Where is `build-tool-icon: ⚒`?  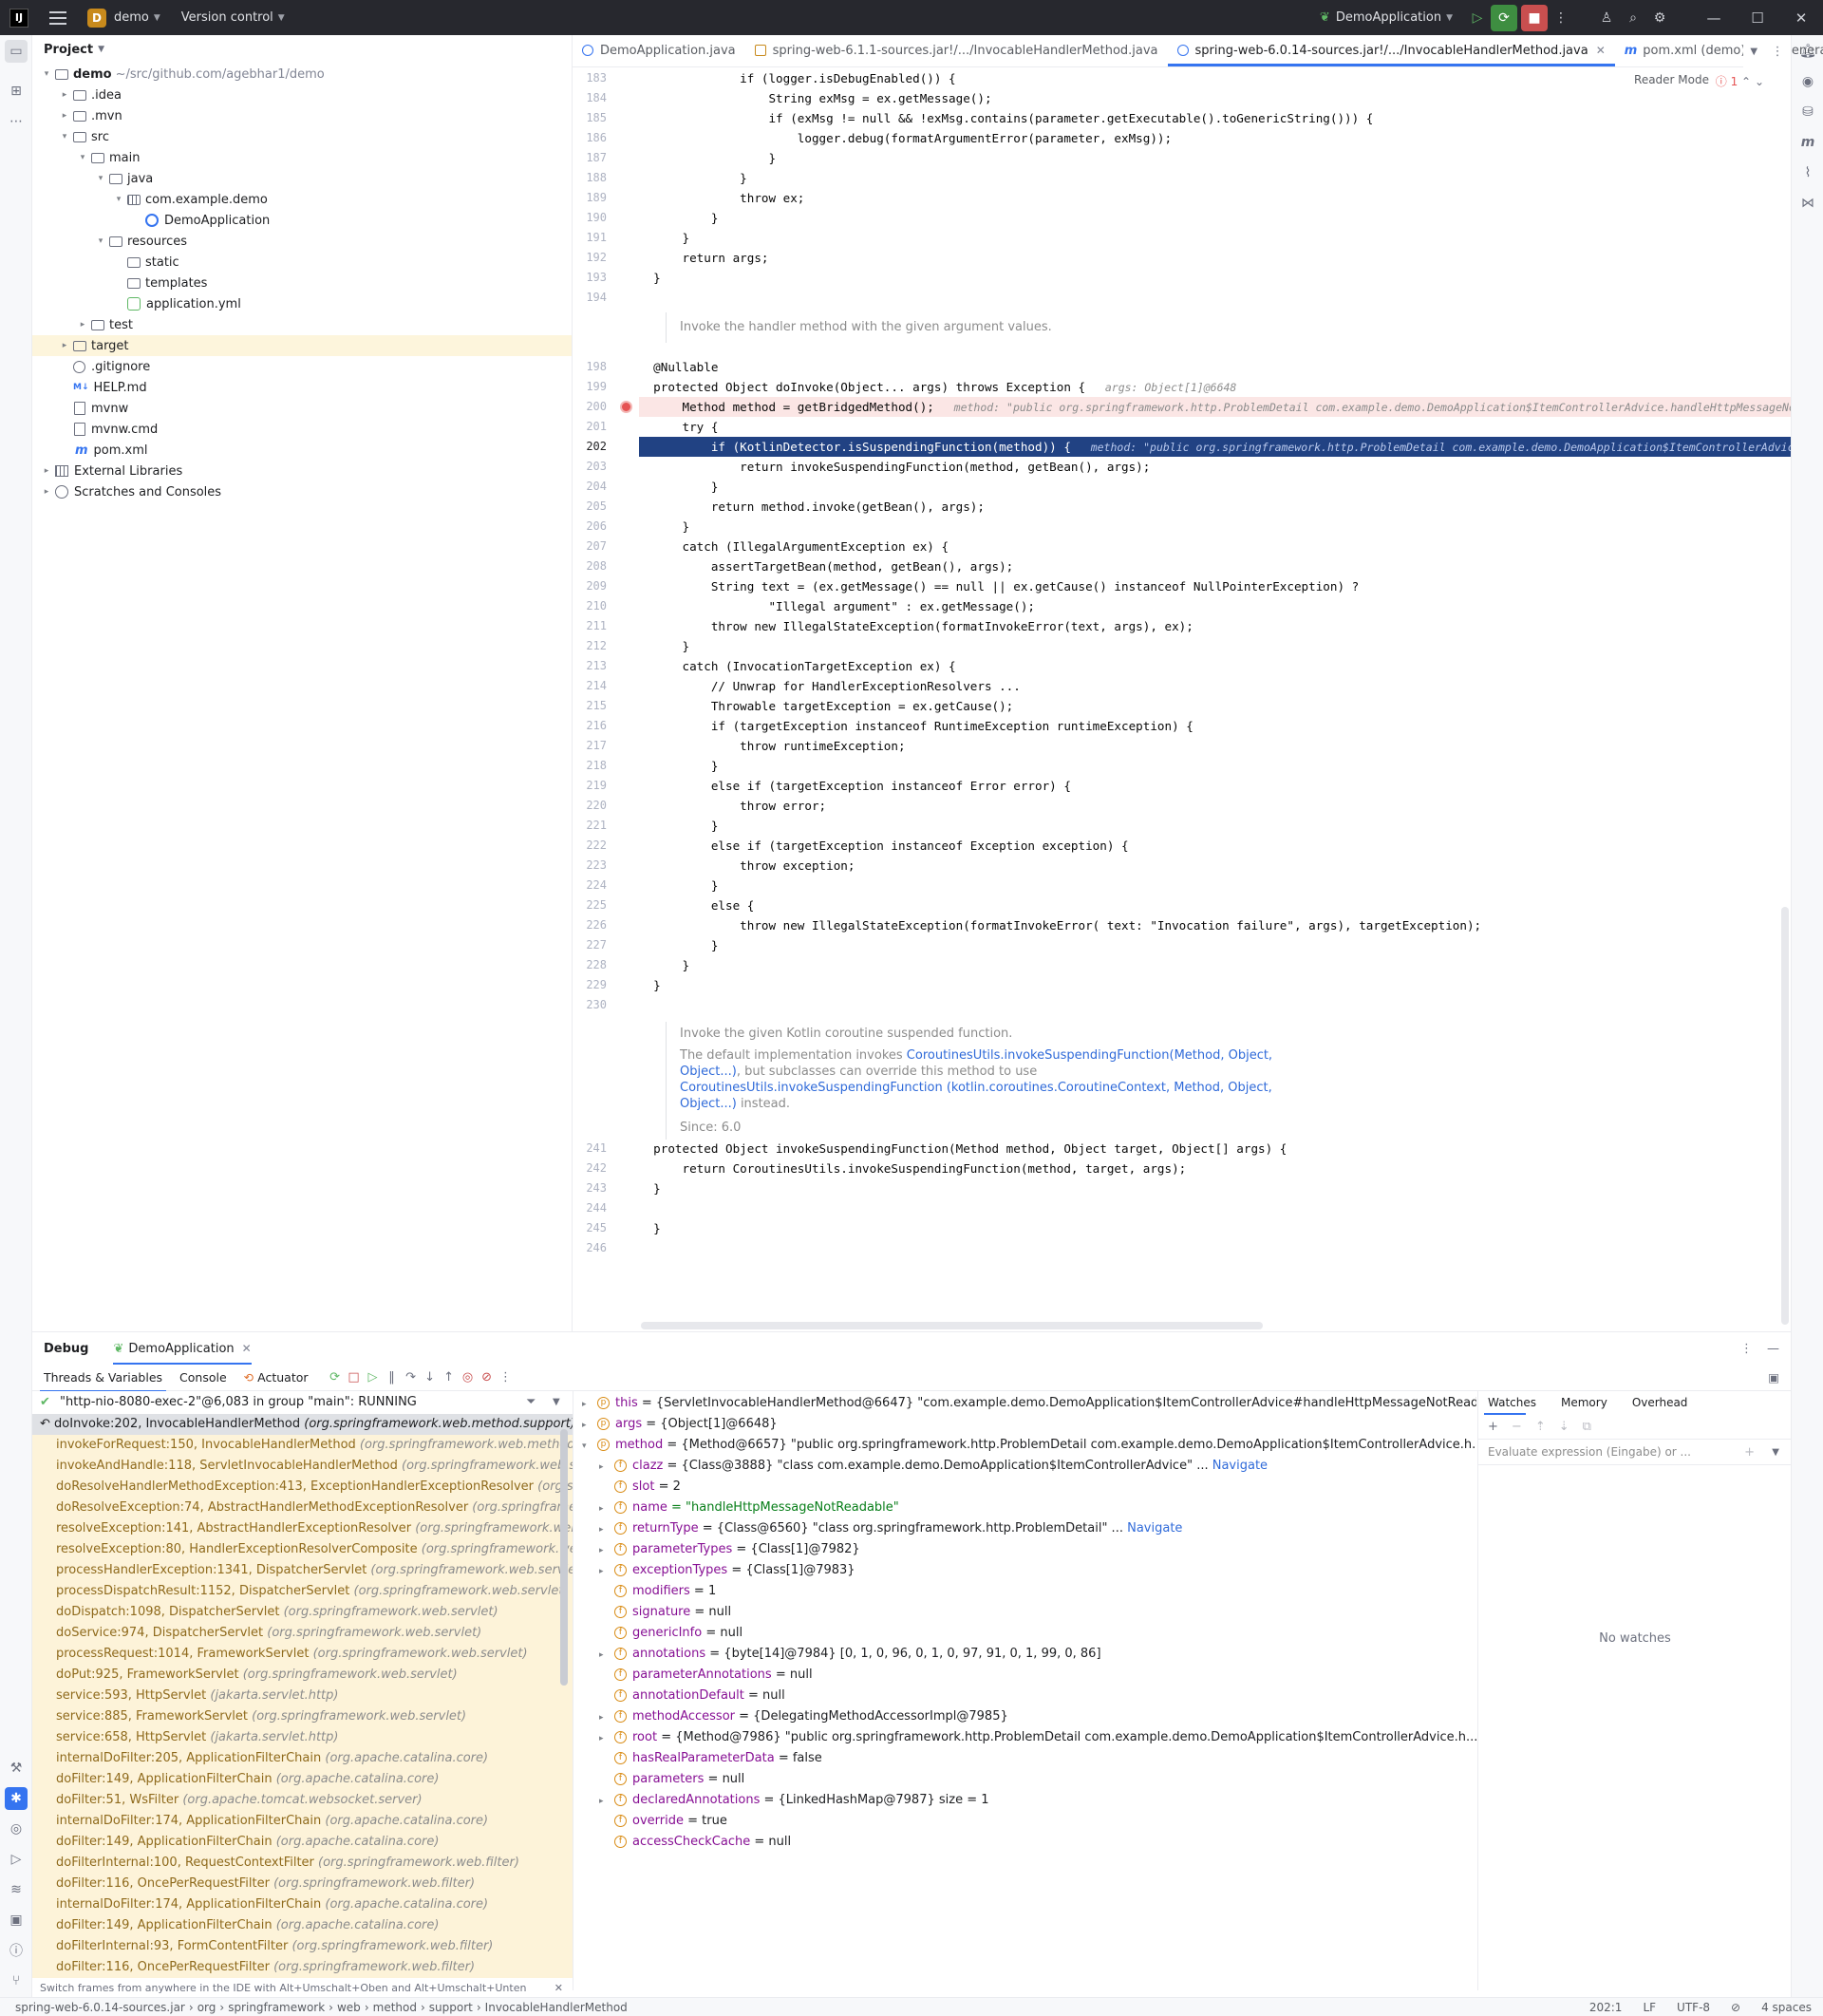
build-tool-icon: ⚒ is located at coordinates (16, 1768).